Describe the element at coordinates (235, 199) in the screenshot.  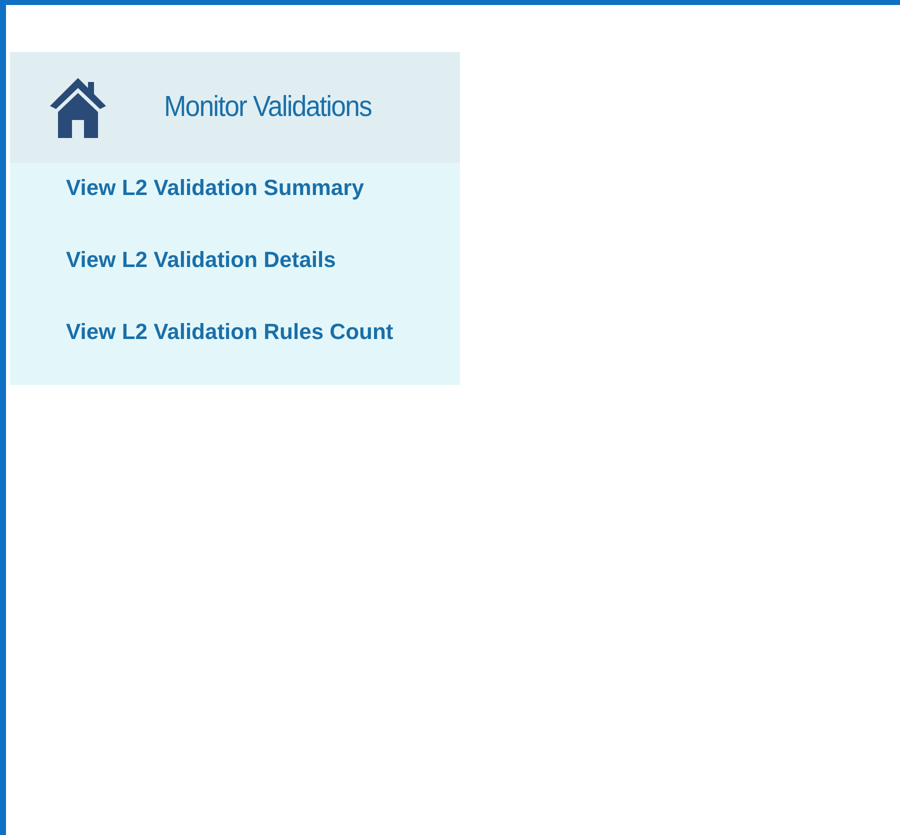
I see `menu-link: View L2 Validation Summary` at that location.